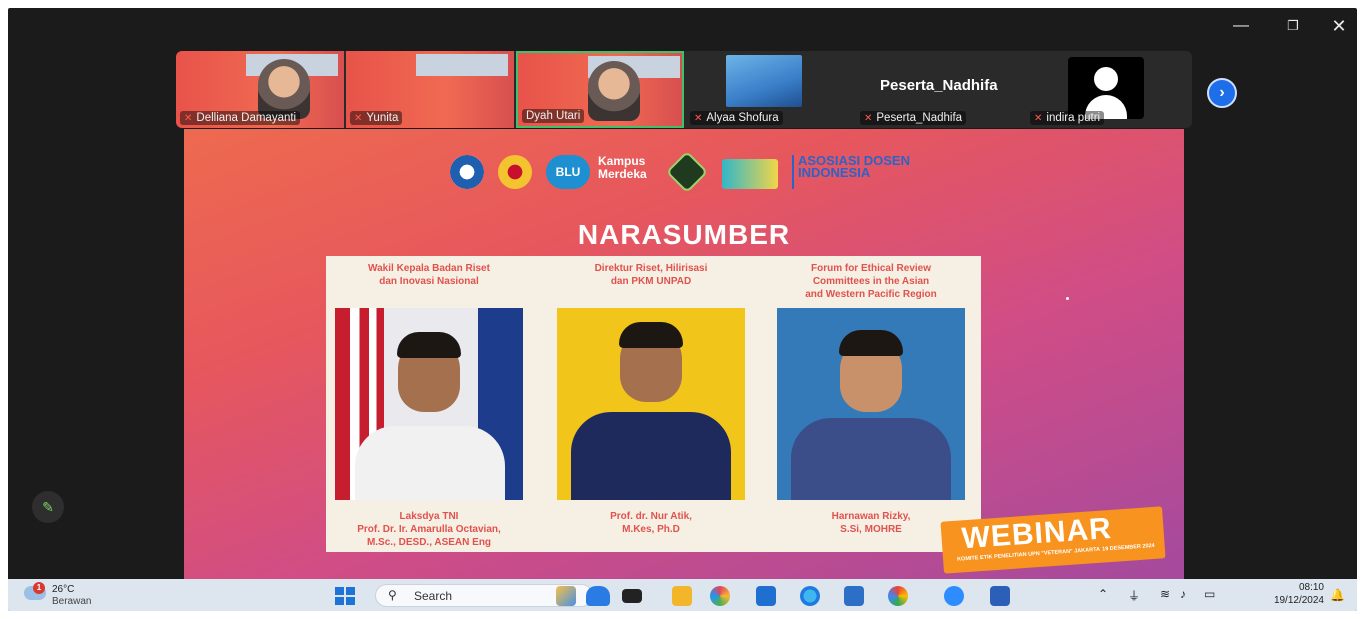  Describe the element at coordinates (742, 118) in the screenshot. I see `participant-name: Alyaa Shofura` at that location.